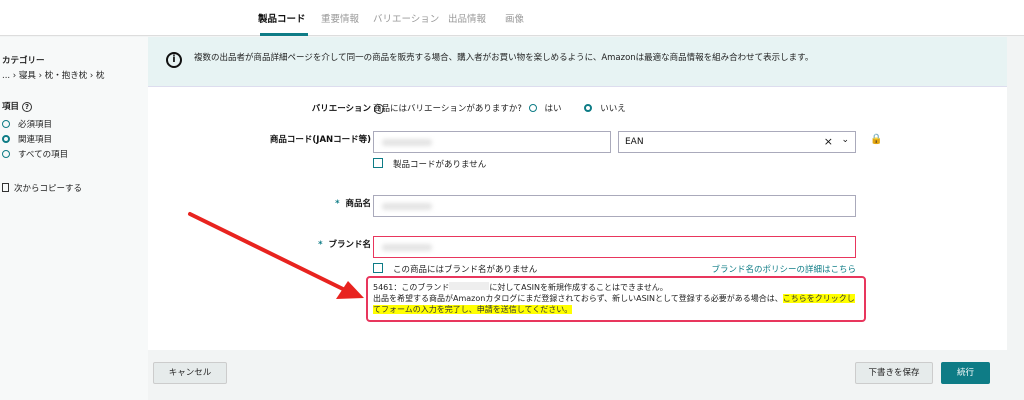 The image size is (1024, 400). Describe the element at coordinates (190, 373) in the screenshot. I see `cancel-button: キャンセル` at that location.